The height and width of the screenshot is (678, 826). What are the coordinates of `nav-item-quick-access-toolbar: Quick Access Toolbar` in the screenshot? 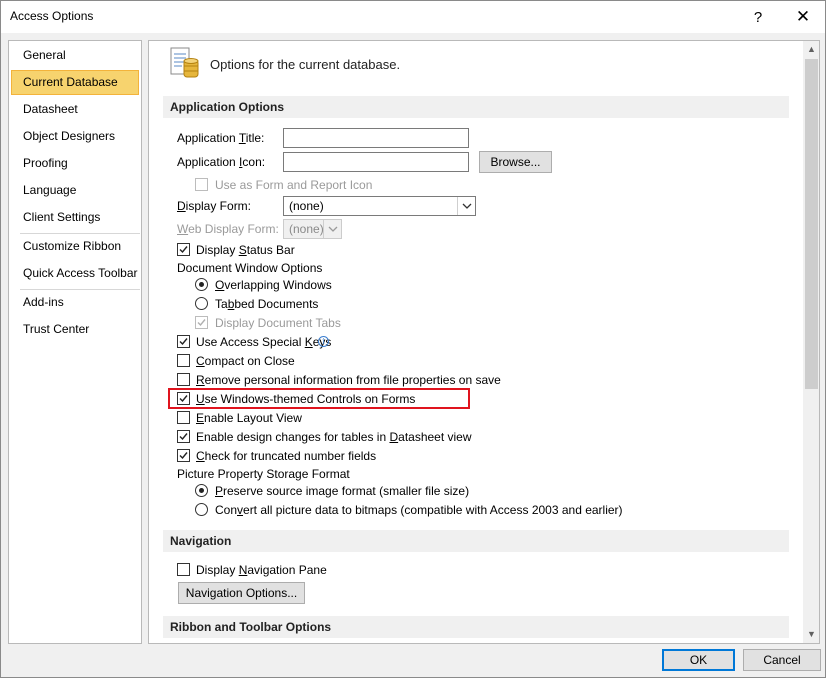 It's located at (75, 273).